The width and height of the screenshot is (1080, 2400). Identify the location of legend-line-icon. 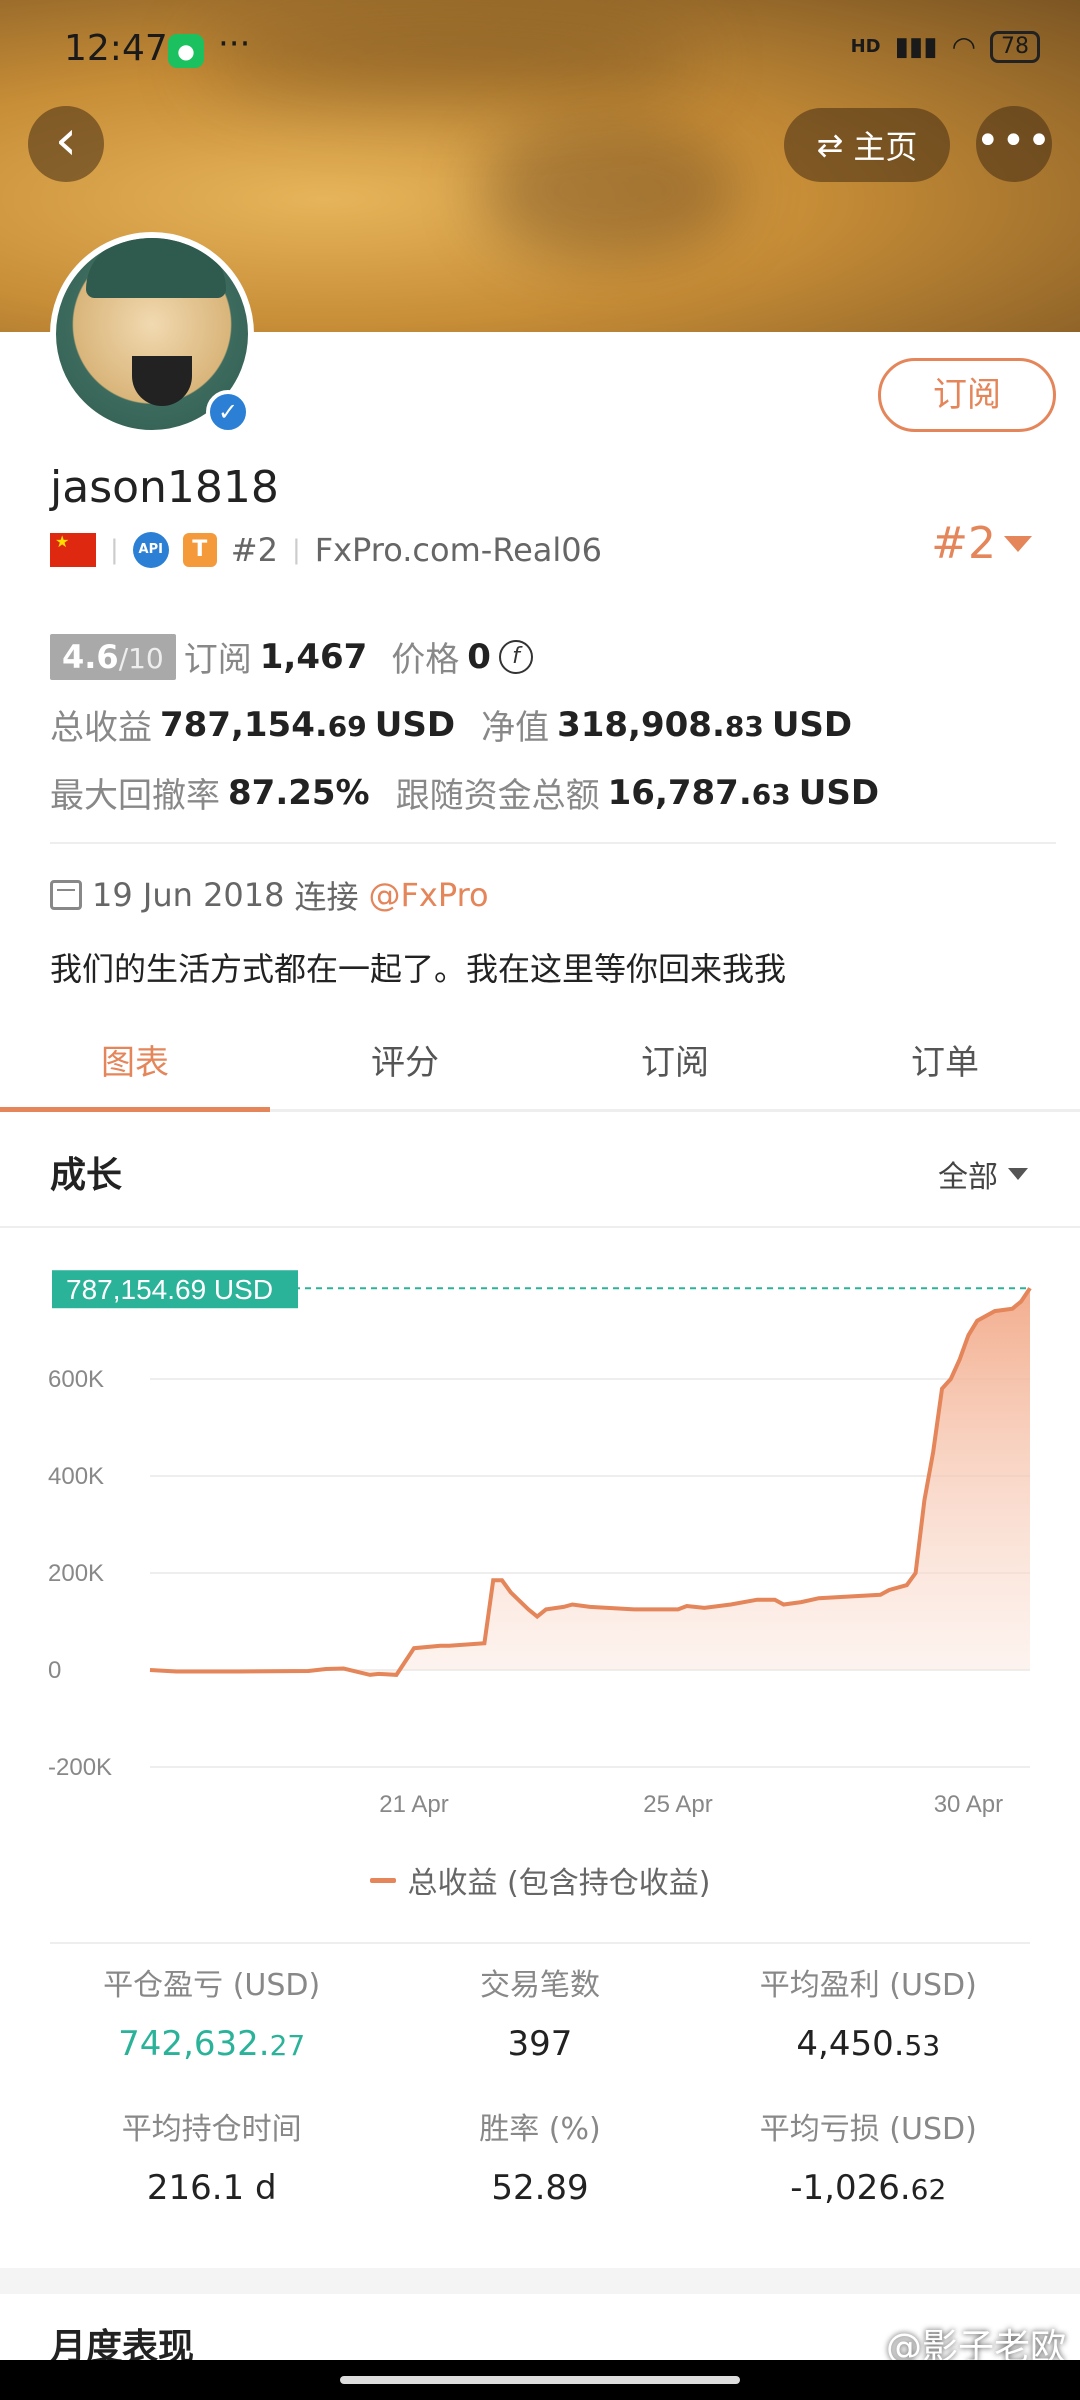
(382, 1880).